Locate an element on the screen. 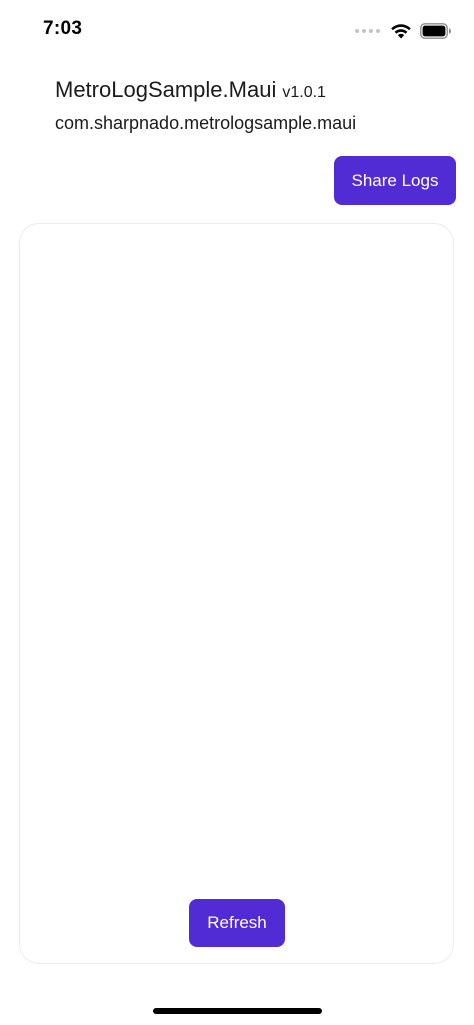 The height and width of the screenshot is (1025, 474). battery-icon is located at coordinates (435, 31).